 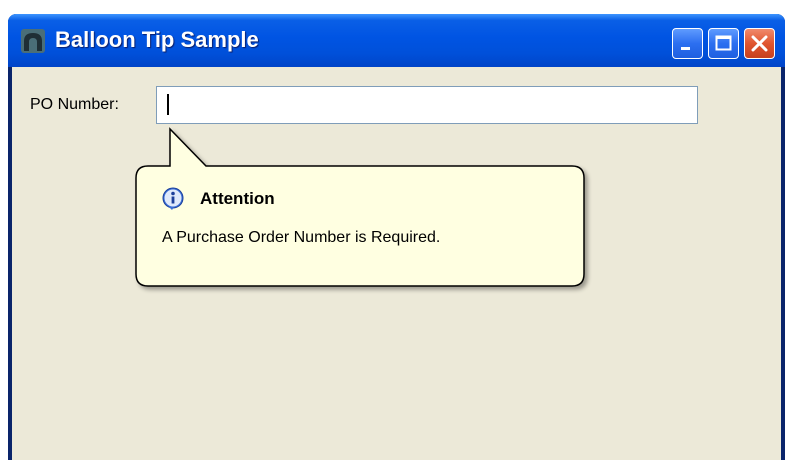 I want to click on po-number-label: PO Number:, so click(x=74, y=104).